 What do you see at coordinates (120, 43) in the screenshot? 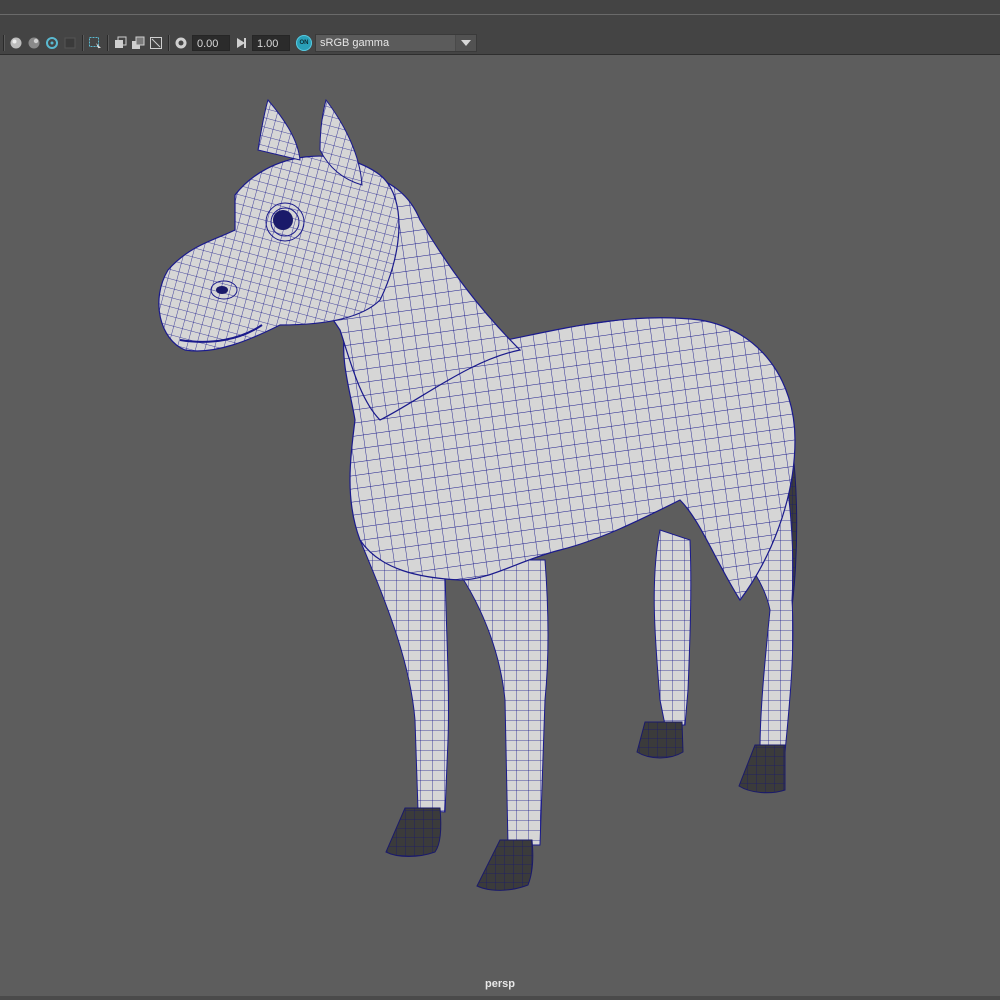
I see `grid-toggle-icon` at bounding box center [120, 43].